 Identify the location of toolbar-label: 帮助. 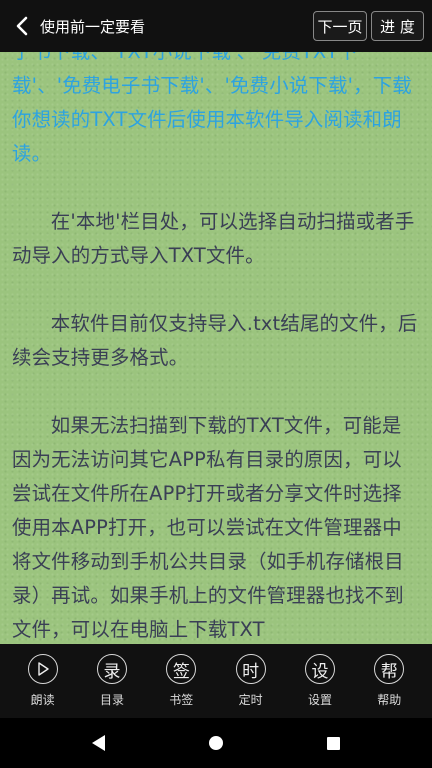
(389, 700).